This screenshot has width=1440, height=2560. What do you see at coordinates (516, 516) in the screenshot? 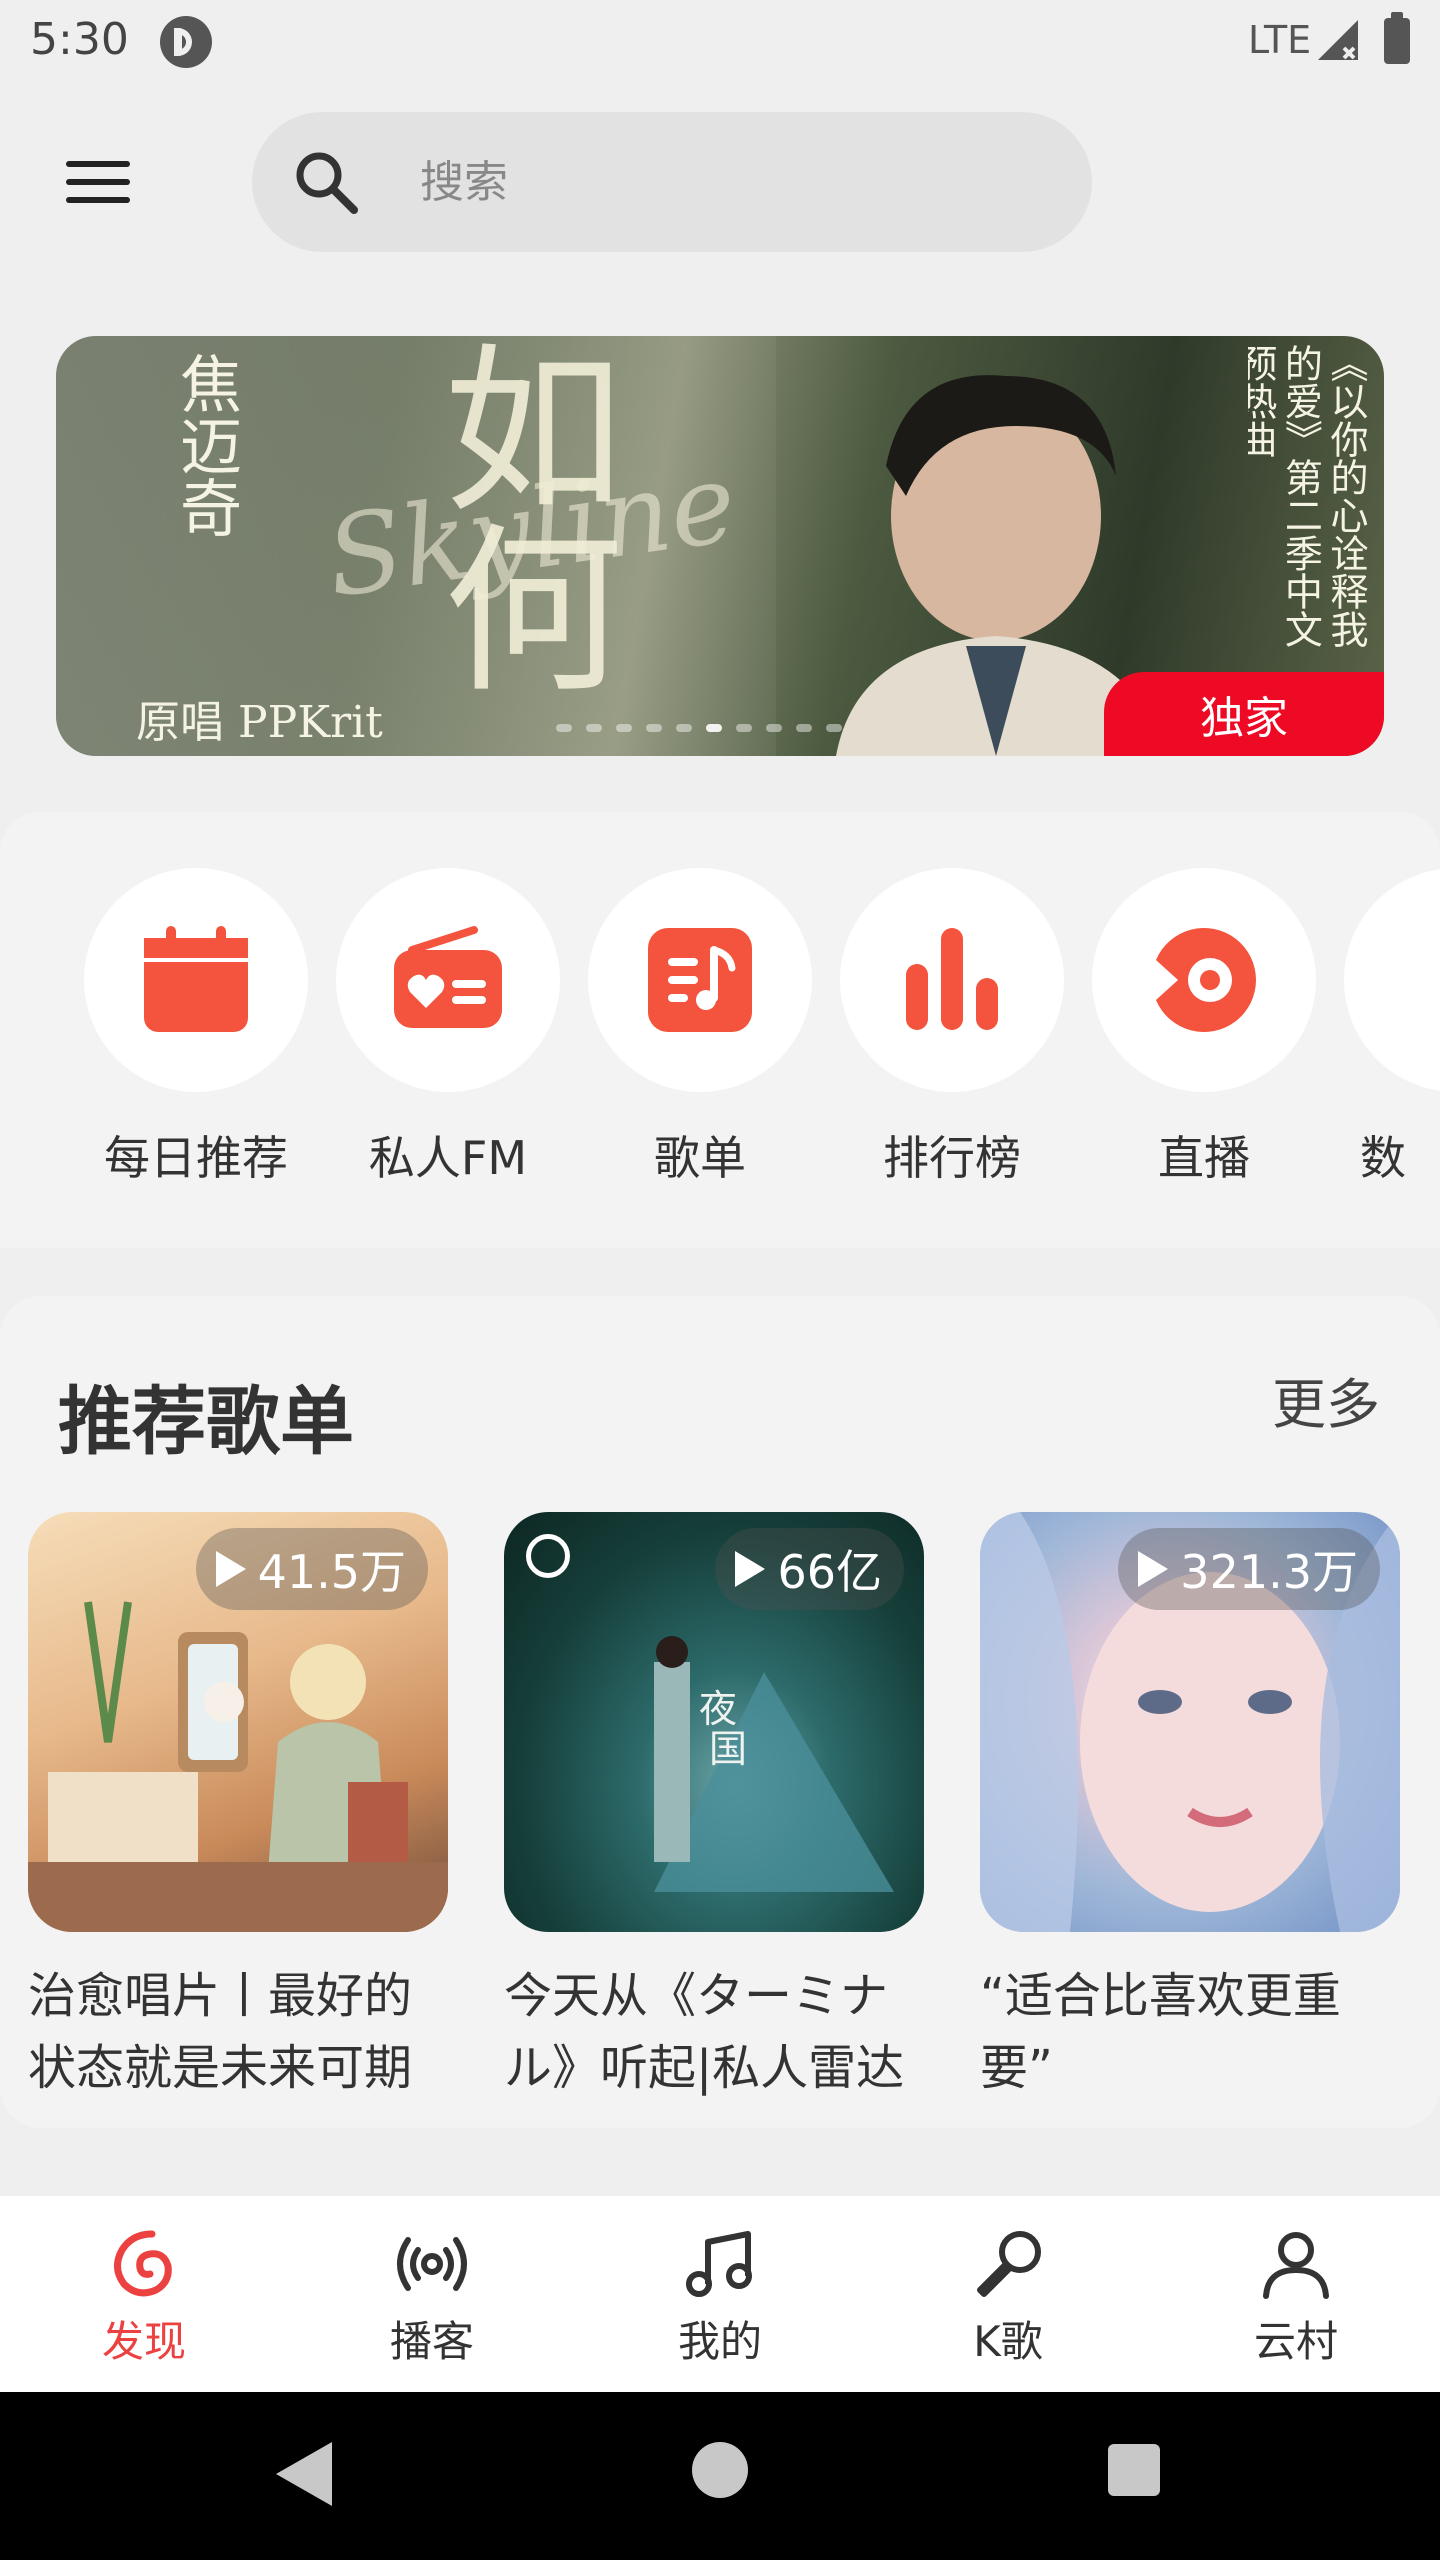
I see `banner-song-title: 如何` at bounding box center [516, 516].